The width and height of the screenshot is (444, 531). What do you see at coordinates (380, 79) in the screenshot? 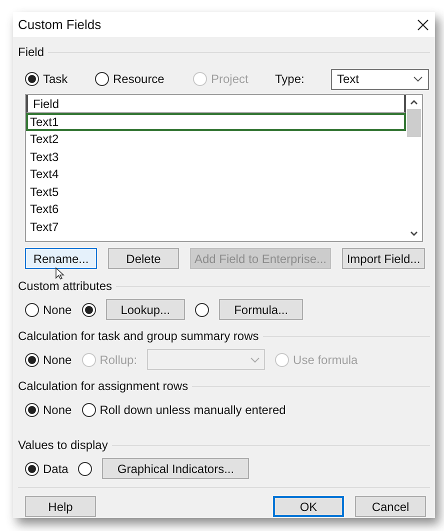
I see `type-dropdown: Text` at bounding box center [380, 79].